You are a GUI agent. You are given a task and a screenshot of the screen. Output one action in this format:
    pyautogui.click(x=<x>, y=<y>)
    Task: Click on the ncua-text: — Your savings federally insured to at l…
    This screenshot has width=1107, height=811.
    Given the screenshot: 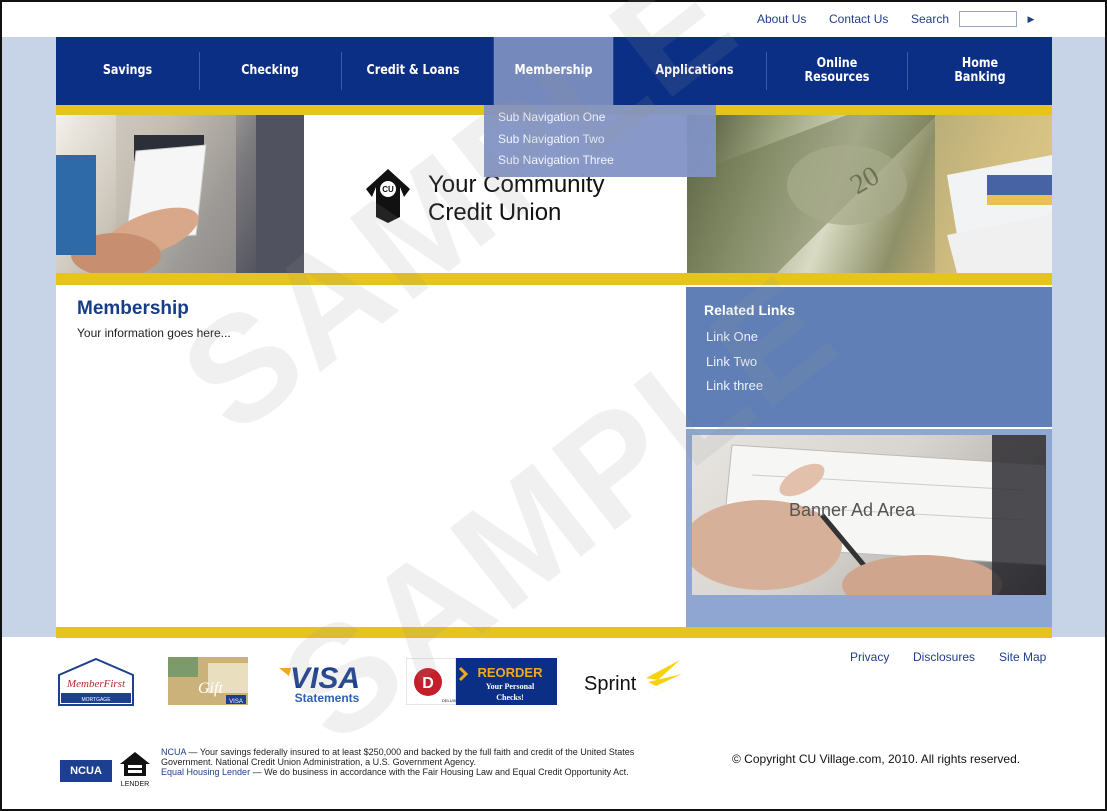 What is the action you would take?
    pyautogui.click(x=398, y=757)
    